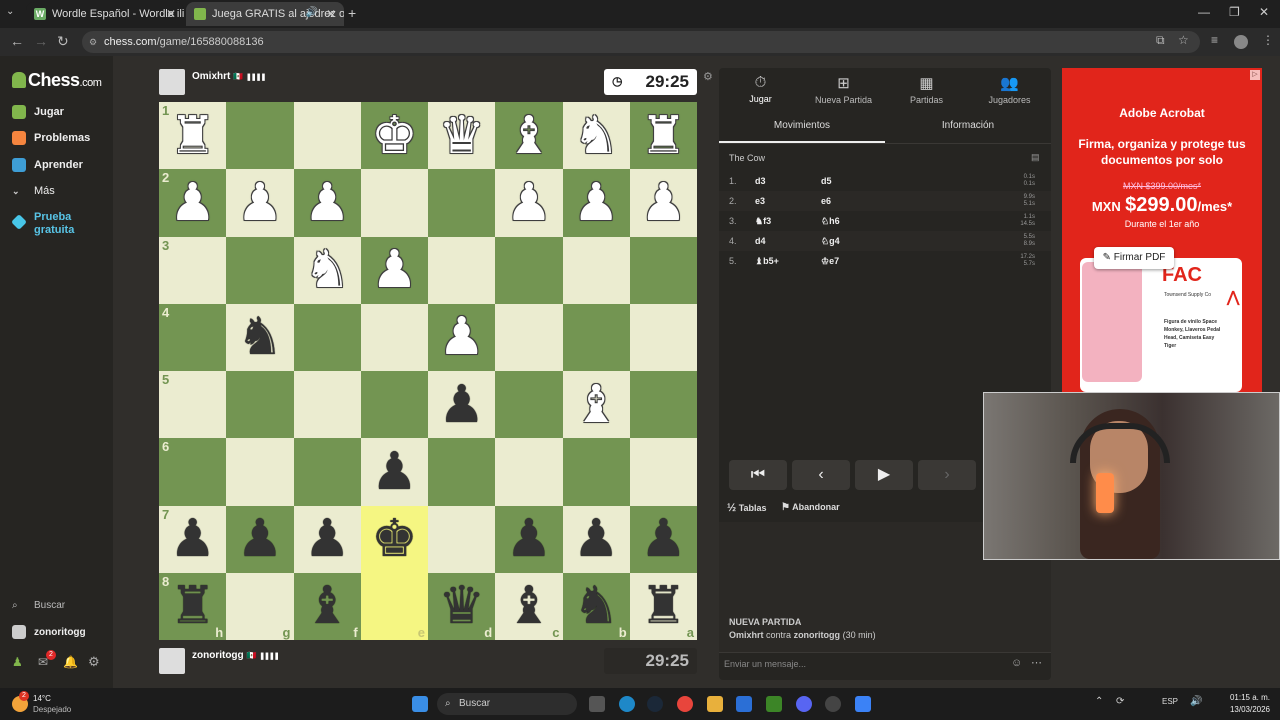  I want to click on board-square: ♝, so click(596, 405).